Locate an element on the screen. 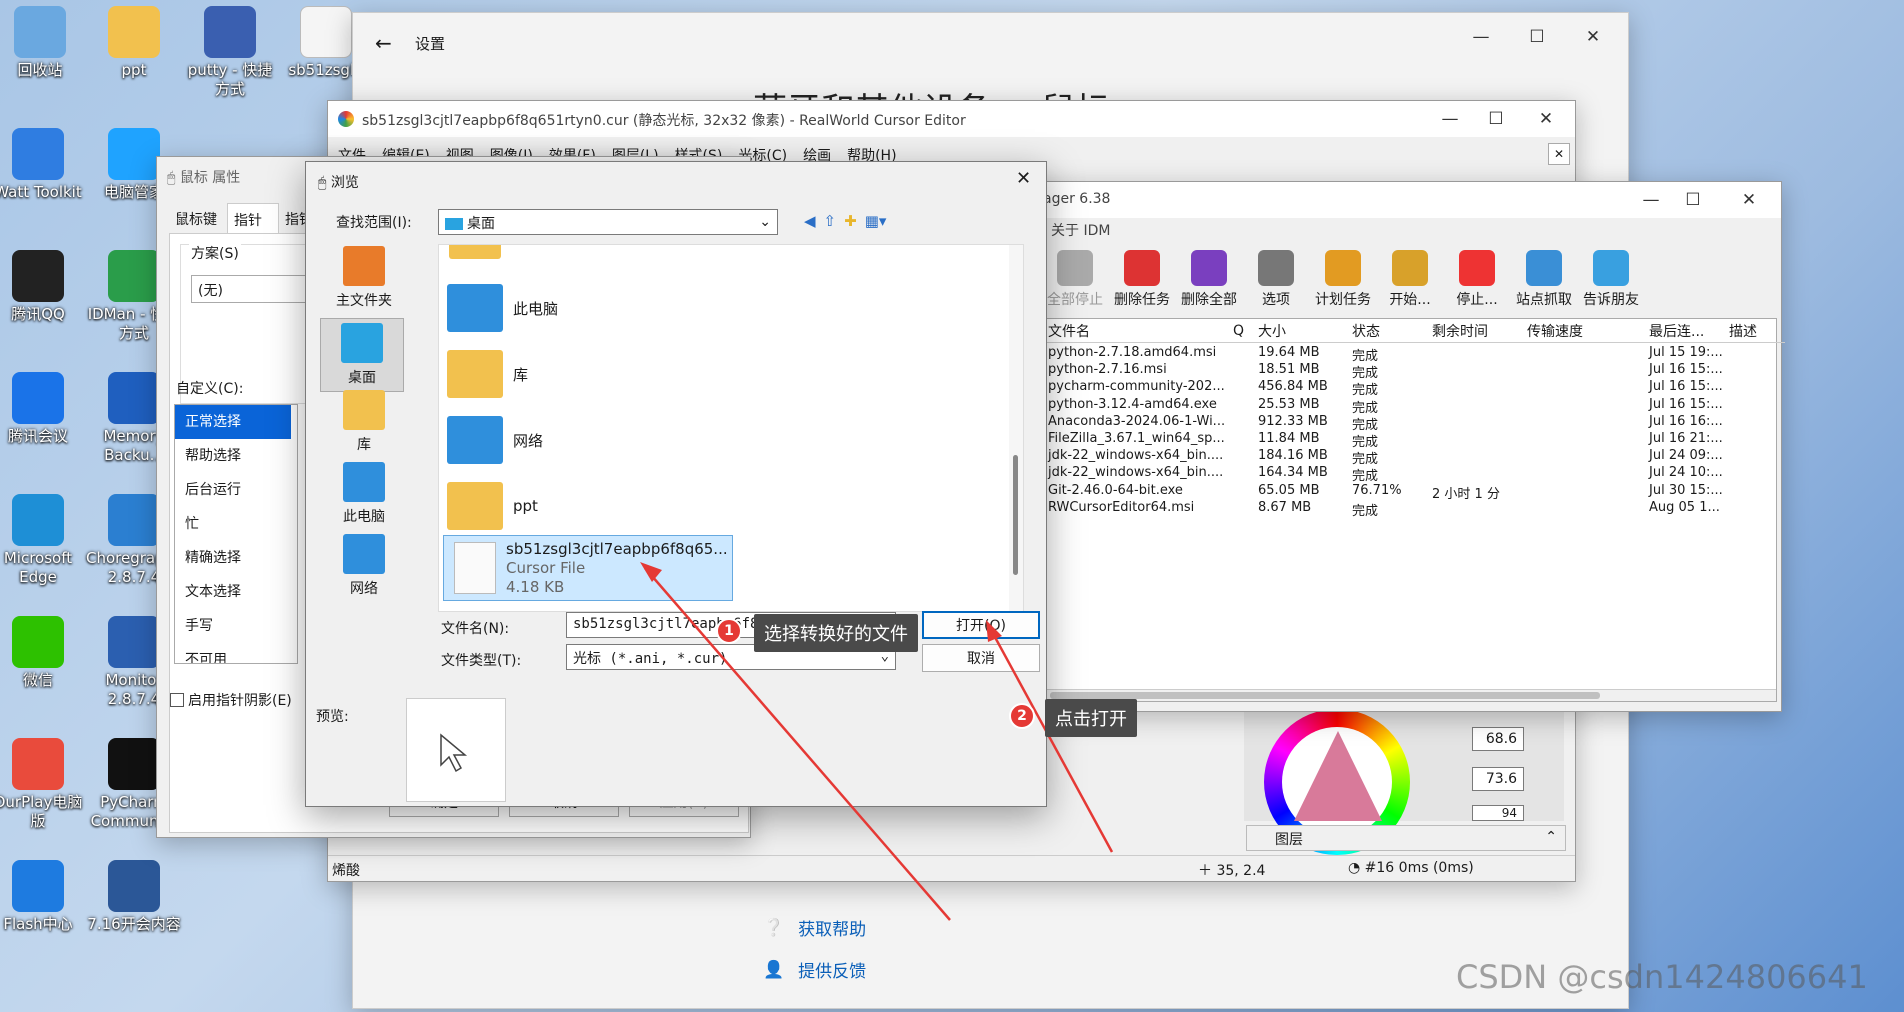 This screenshot has width=1904, height=1012. annotation-arrows is located at coordinates (877, 741).